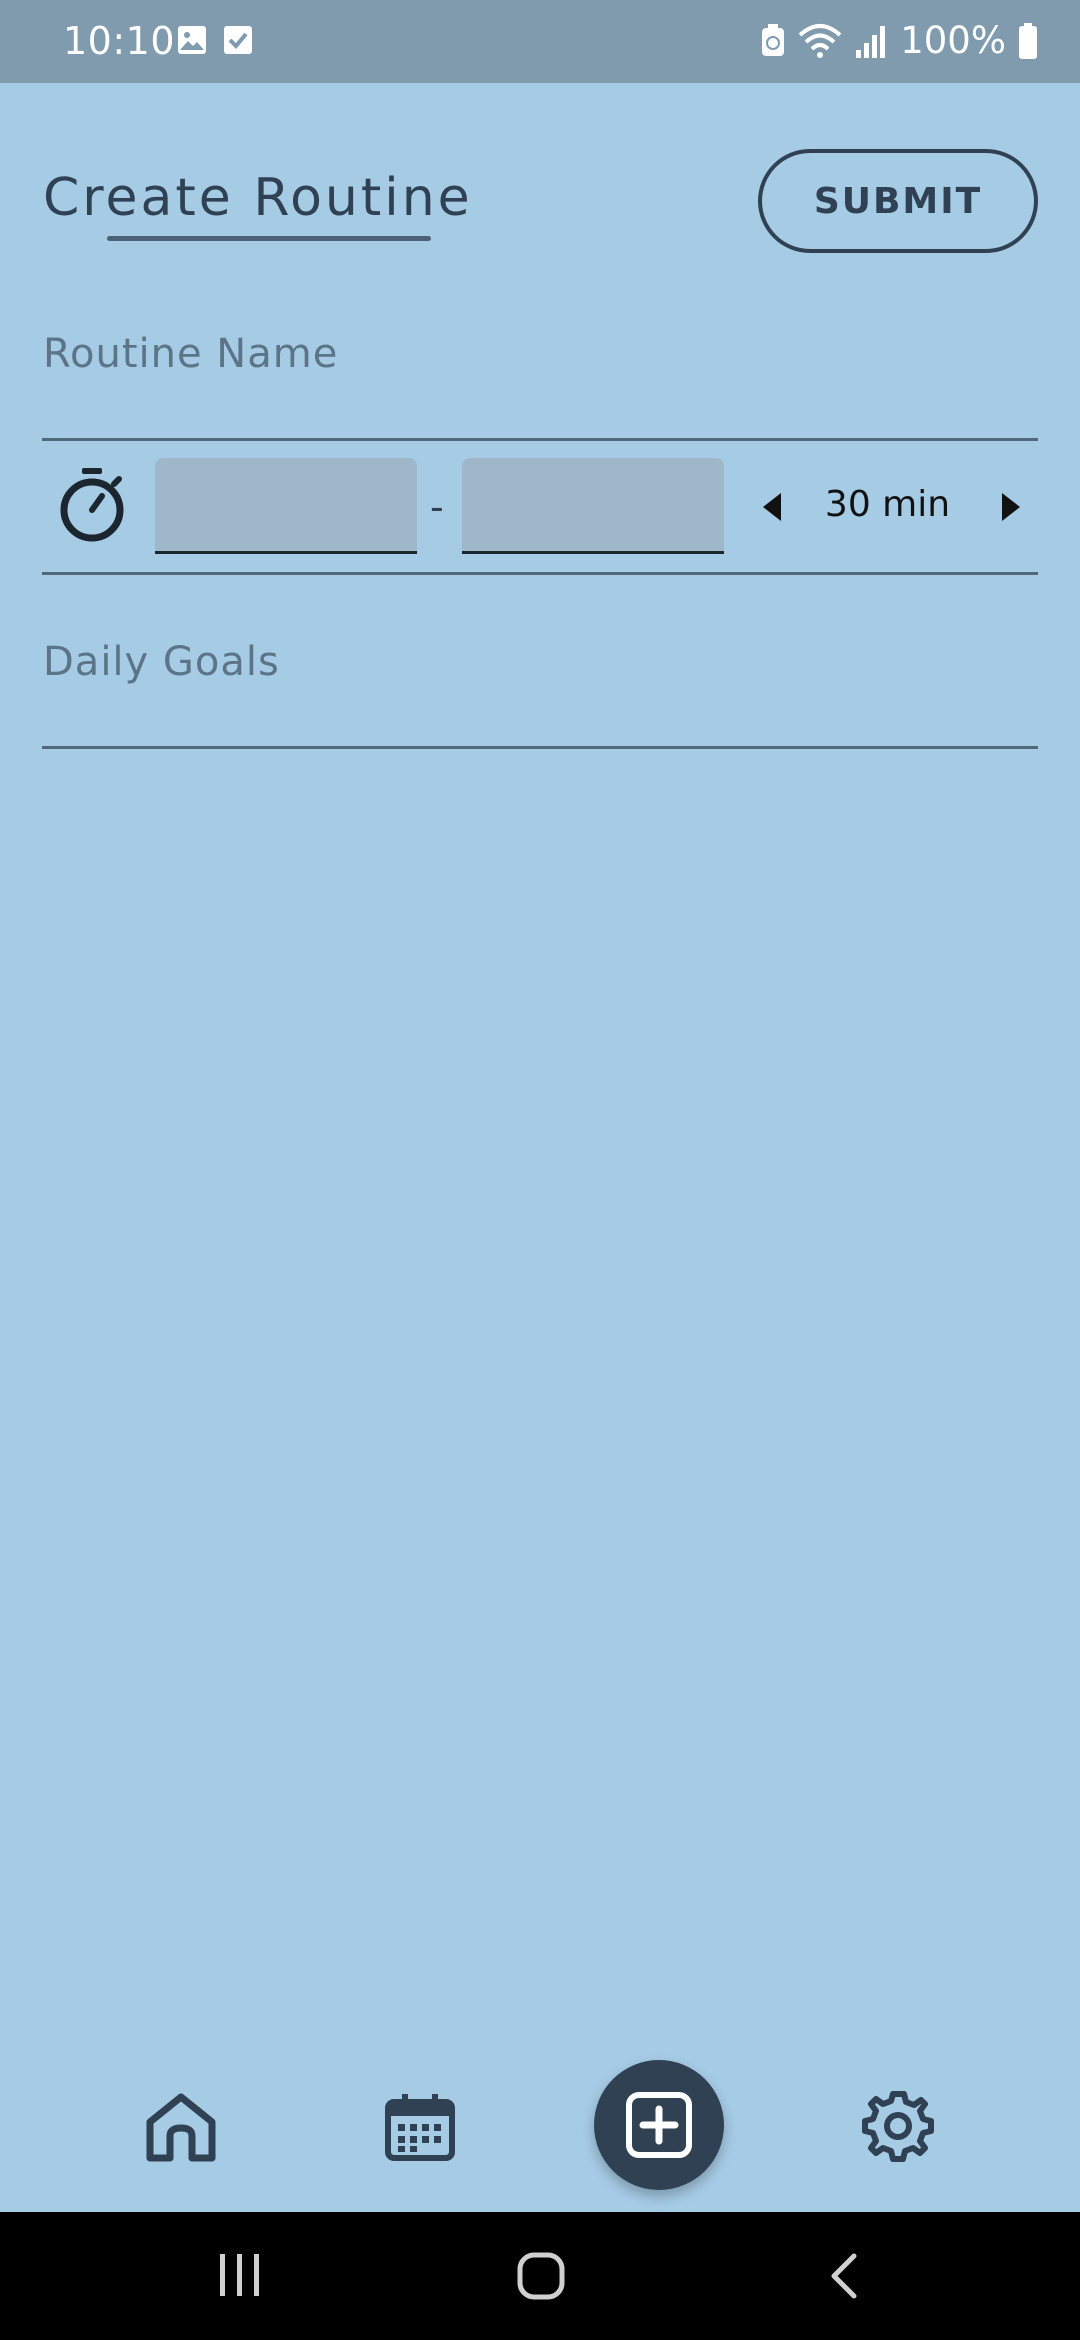  I want to click on system-status-icons: 100%, so click(899, 41).